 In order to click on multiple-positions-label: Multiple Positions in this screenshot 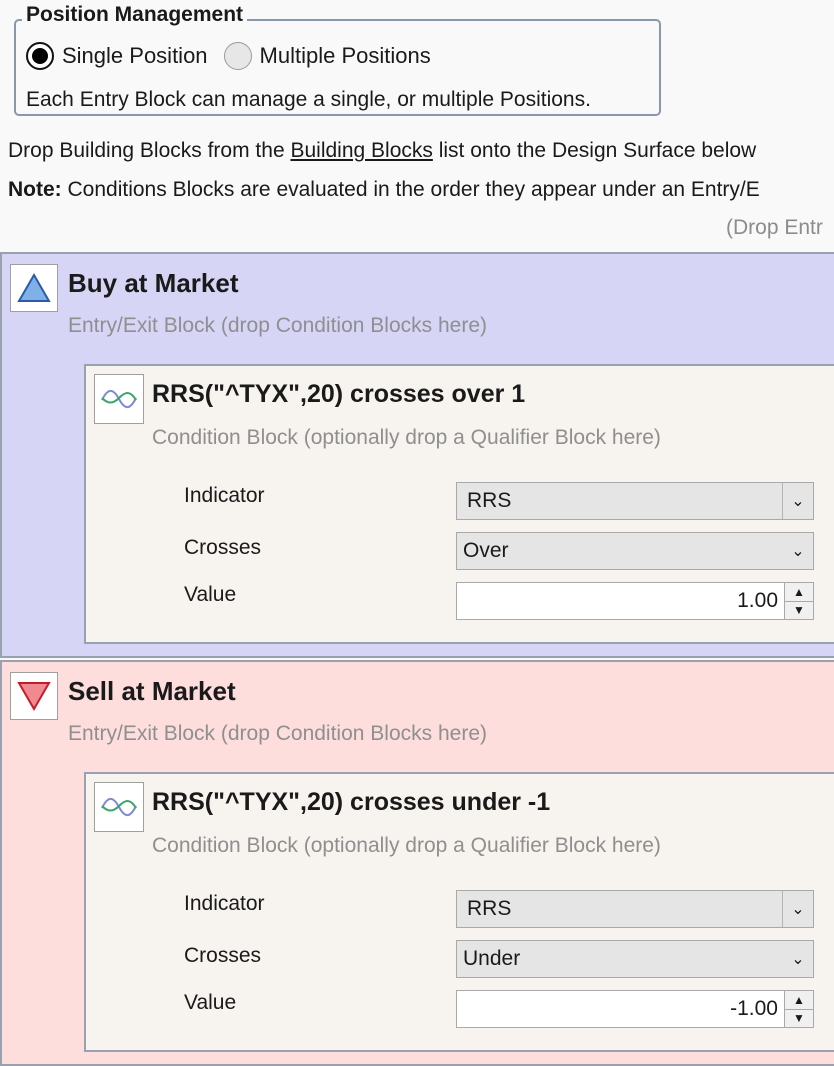, I will do `click(345, 56)`.